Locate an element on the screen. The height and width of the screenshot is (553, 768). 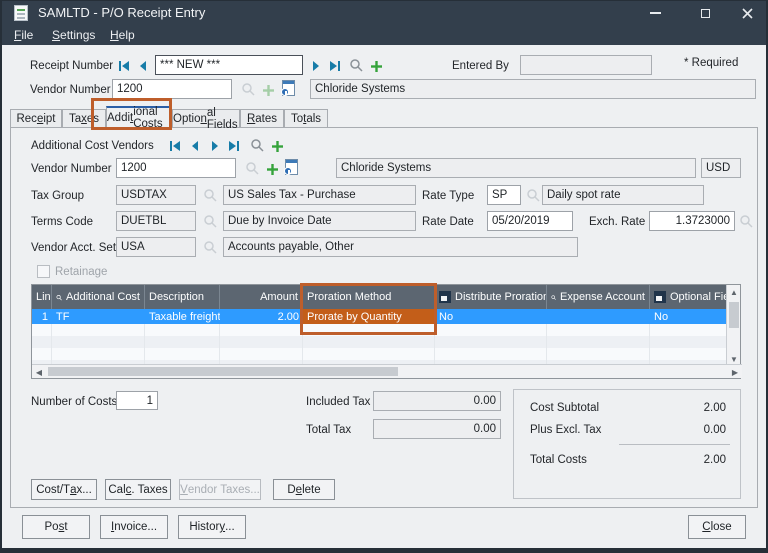
scroll-up-icon: ▲ is located at coordinates (734, 292).